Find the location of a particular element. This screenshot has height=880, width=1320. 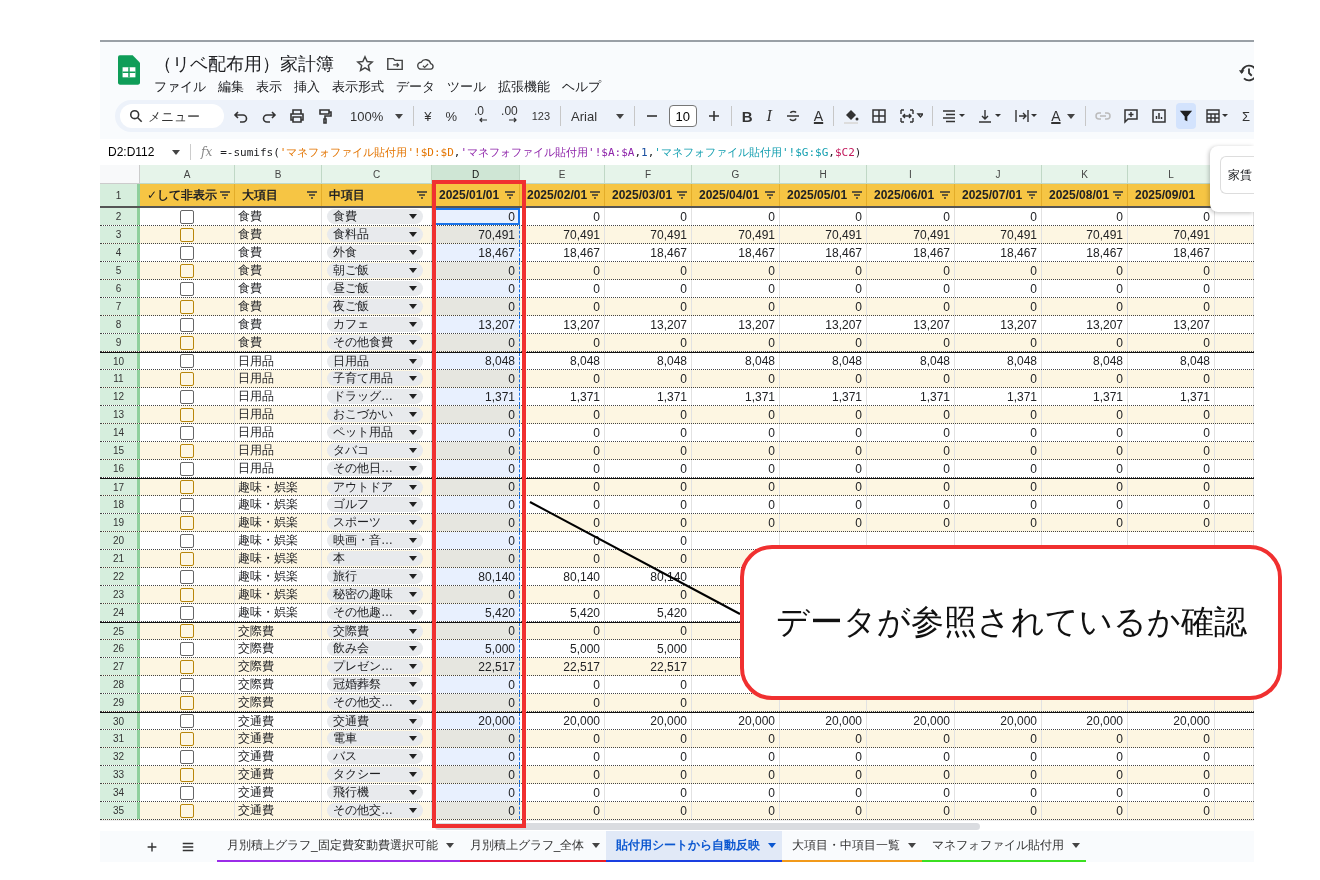

menu-icon is located at coordinates (188, 847).